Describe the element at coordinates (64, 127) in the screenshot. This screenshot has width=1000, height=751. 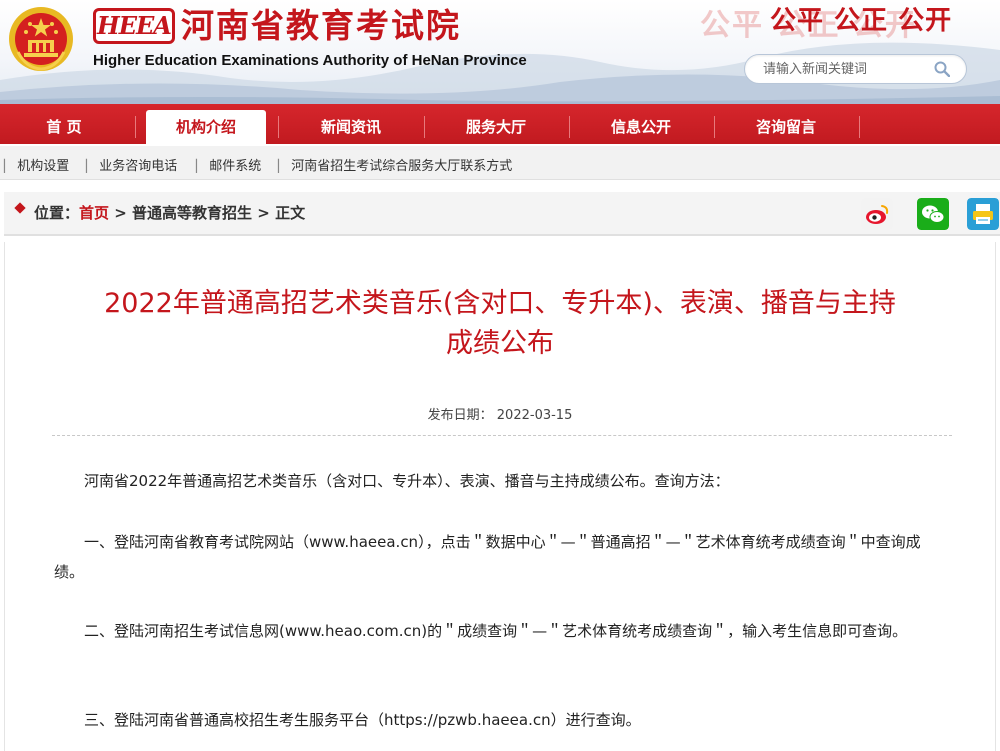
I see `nav-item-home: 首 页` at that location.